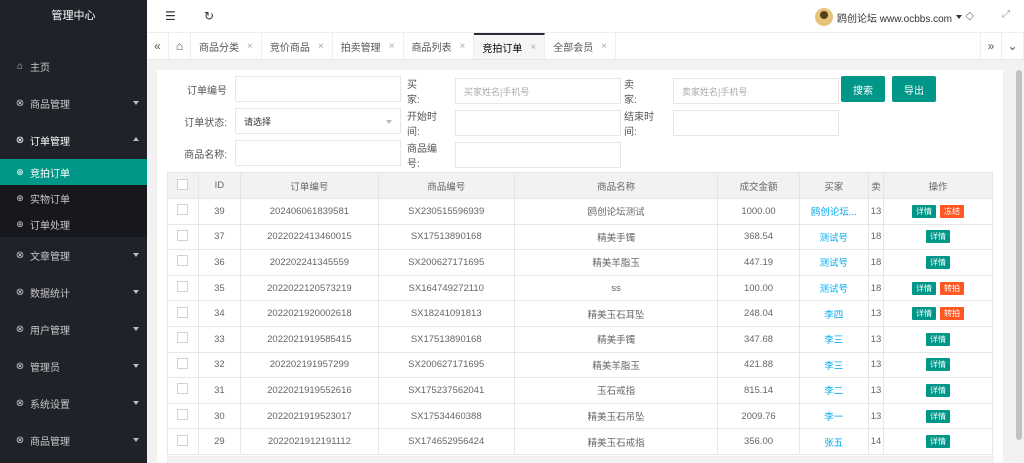  What do you see at coordinates (1006, 14) in the screenshot?
I see `fullscreen-icon: ⤢` at bounding box center [1006, 14].